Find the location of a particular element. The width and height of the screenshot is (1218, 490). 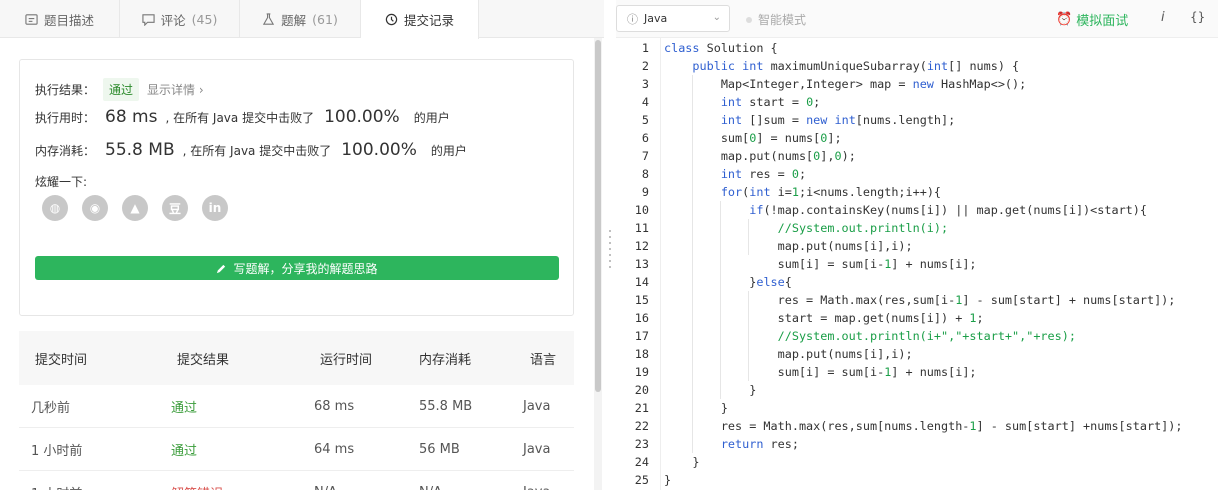

tab-submissions: 提交记录 is located at coordinates (420, 19).